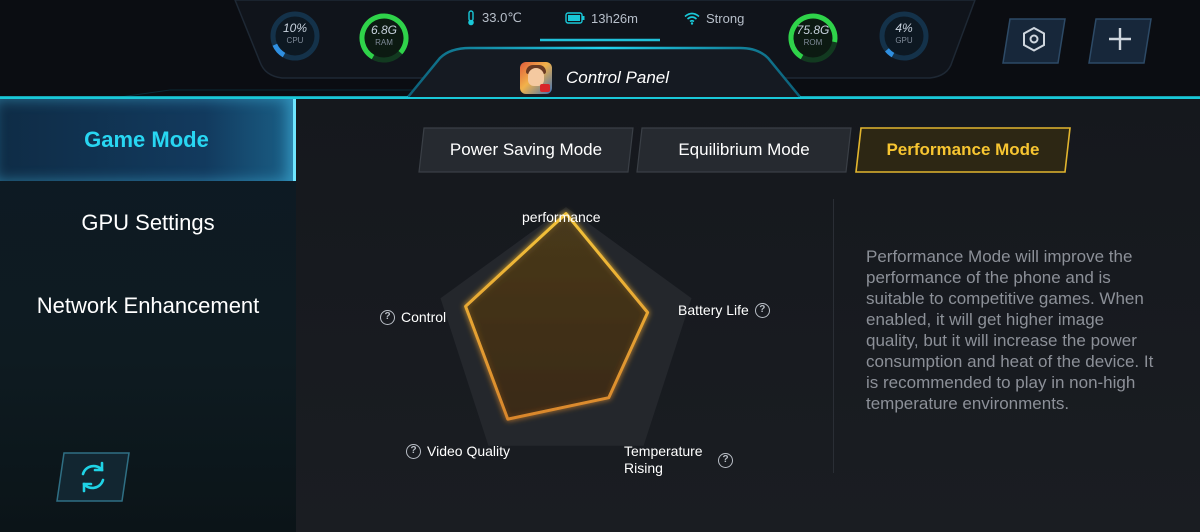 The image size is (1200, 532). What do you see at coordinates (413, 317) in the screenshot?
I see `radar-label-control: ? Control` at bounding box center [413, 317].